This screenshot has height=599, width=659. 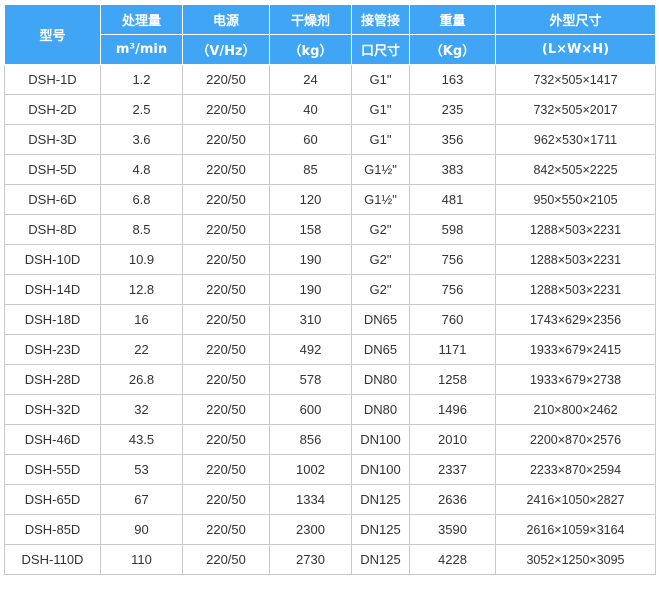 I want to click on cell-weight: 4228, so click(x=452, y=559).